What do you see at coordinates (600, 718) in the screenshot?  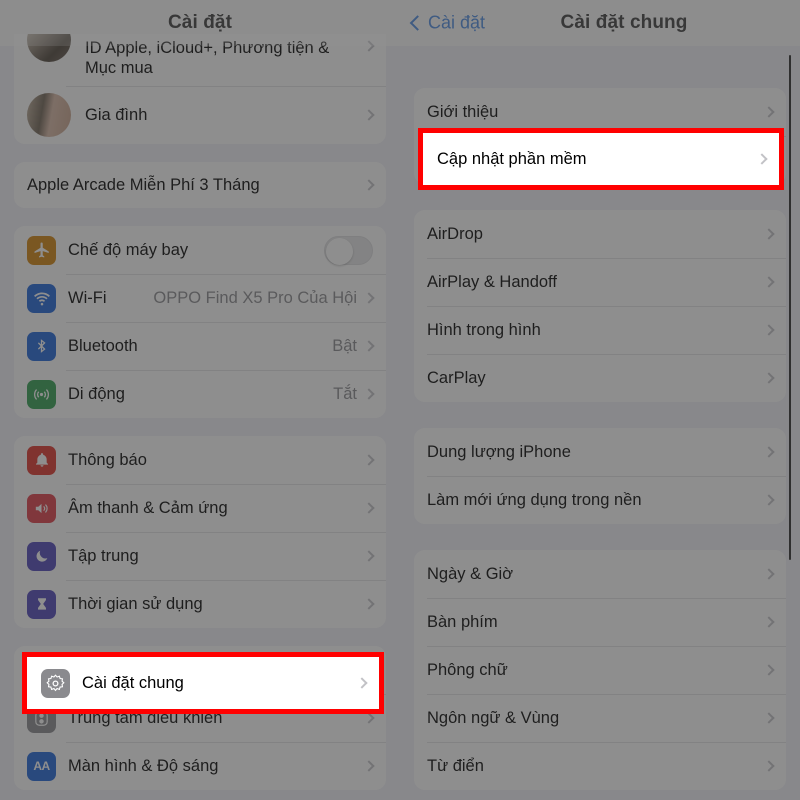 I see `list-item-language-region: Ngôn ngữ & Vùng` at bounding box center [600, 718].